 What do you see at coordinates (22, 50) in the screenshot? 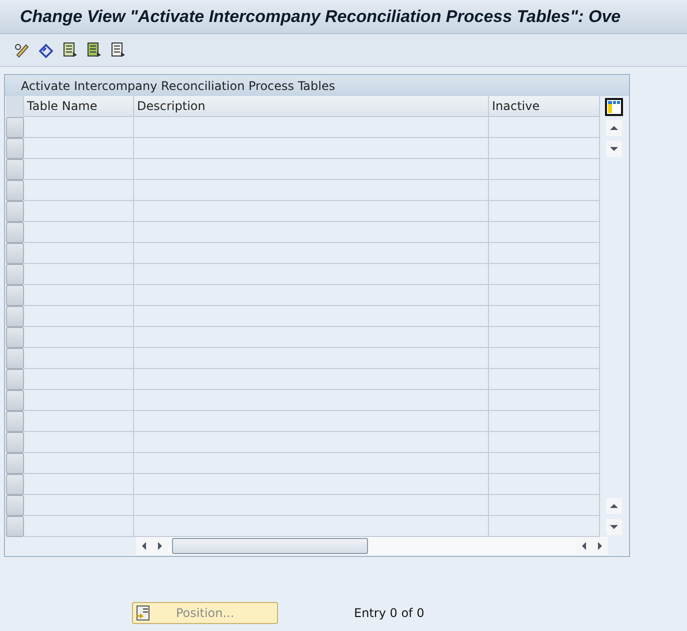
I see `pencil-glasses-icon` at bounding box center [22, 50].